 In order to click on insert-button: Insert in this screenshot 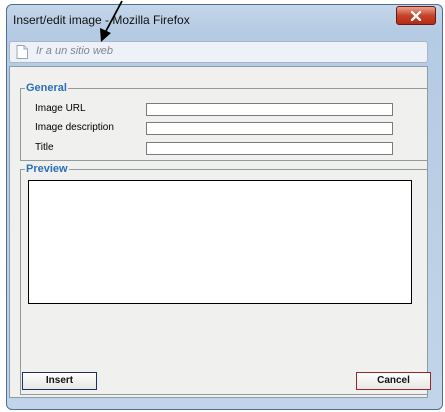, I will do `click(59, 381)`.